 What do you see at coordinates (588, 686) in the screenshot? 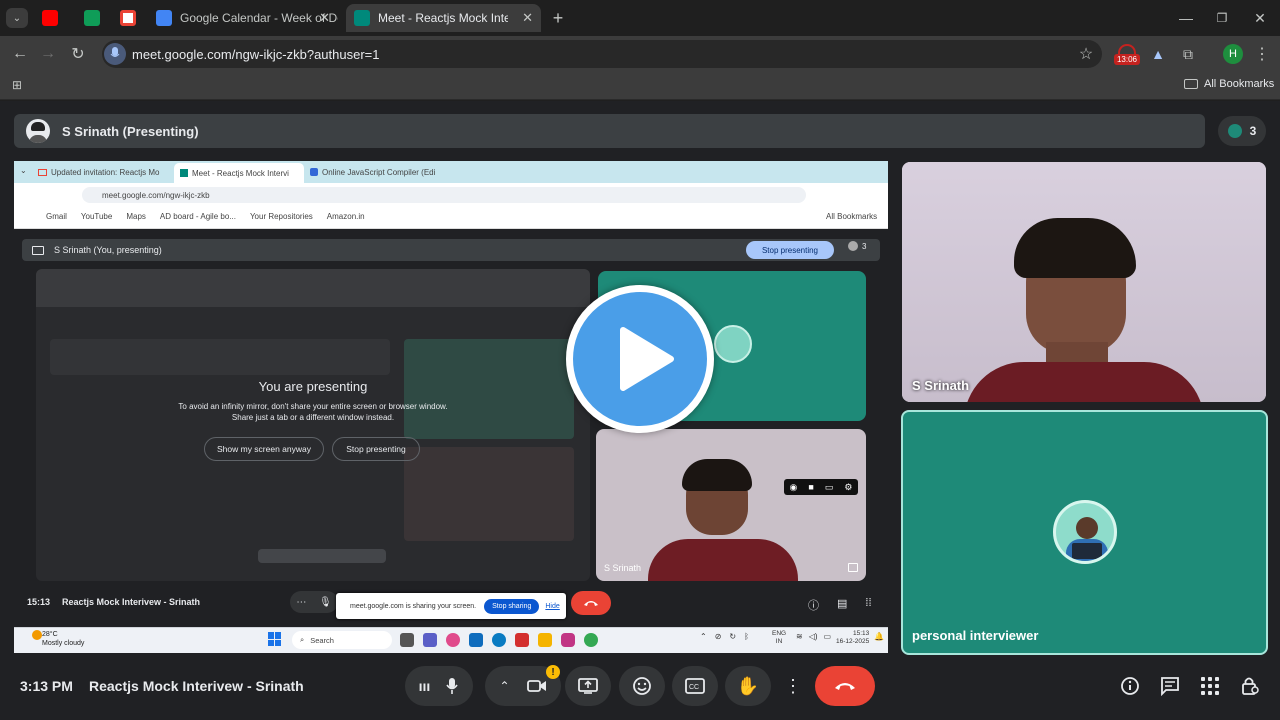
I see `present-screen-button` at bounding box center [588, 686].